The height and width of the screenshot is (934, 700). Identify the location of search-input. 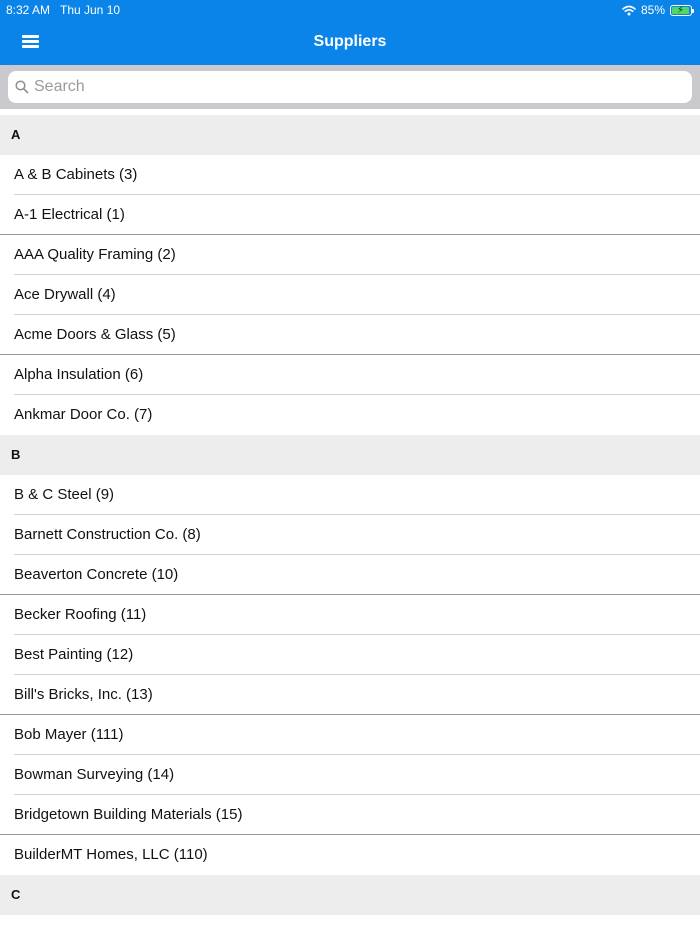
(354, 87).